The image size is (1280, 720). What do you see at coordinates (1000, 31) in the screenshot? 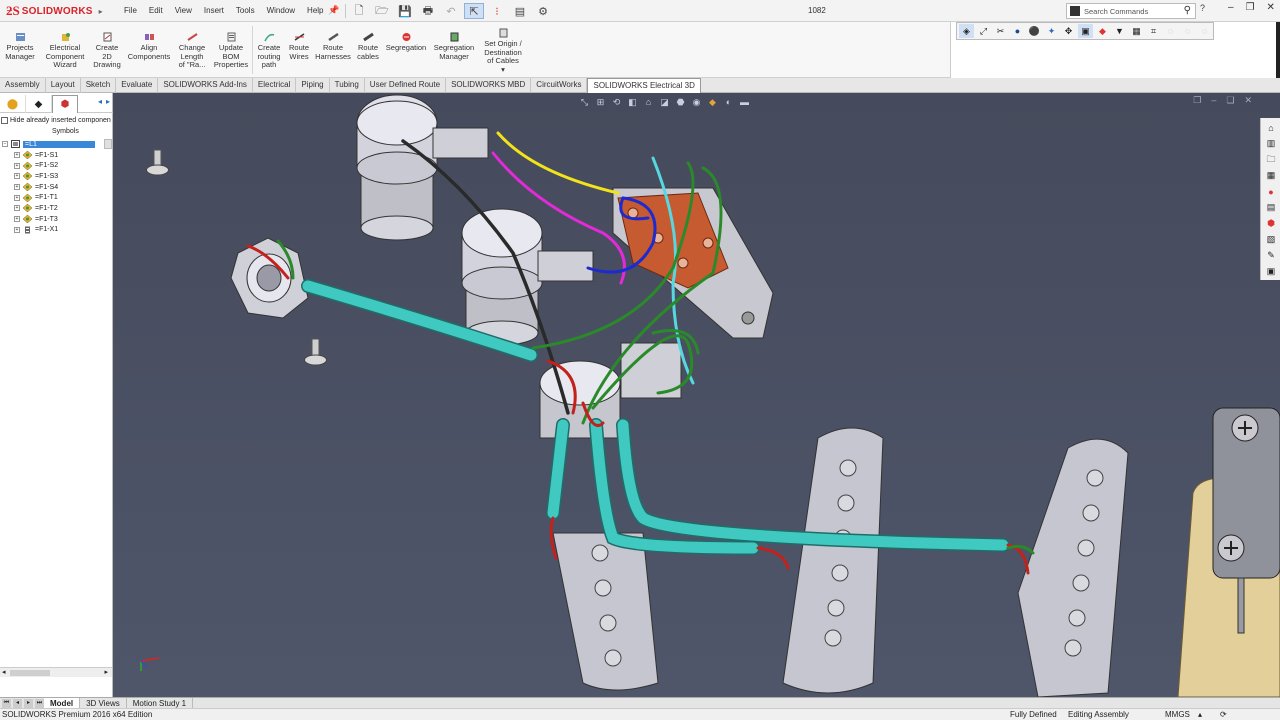
I see `section-view-icon: ✂` at bounding box center [1000, 31].